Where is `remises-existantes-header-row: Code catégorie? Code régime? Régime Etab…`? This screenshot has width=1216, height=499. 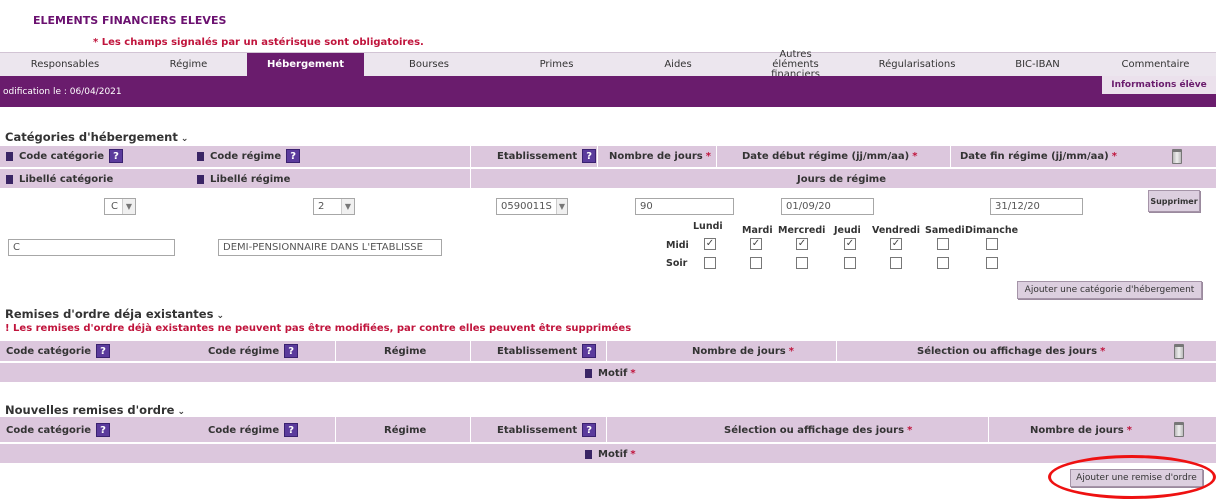
remises-existantes-header-row: Code catégorie? Code régime? Régime Etab… is located at coordinates (608, 351).